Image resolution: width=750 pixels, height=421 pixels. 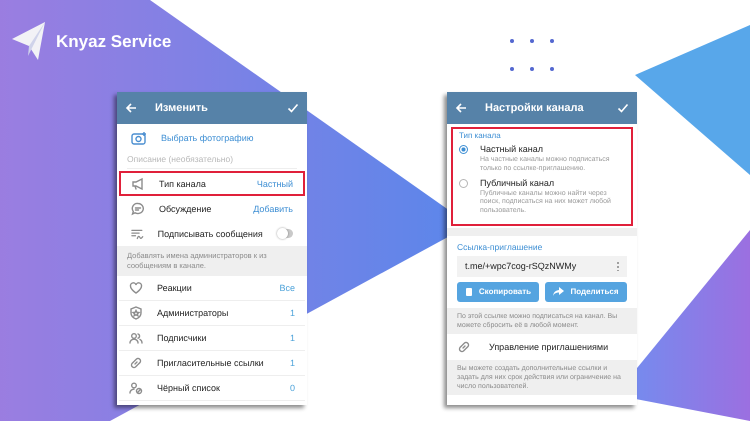 What do you see at coordinates (542, 266) in the screenshot?
I see `invite-link-field: t.me/+wpc7cog-rSQzNWMy` at bounding box center [542, 266].